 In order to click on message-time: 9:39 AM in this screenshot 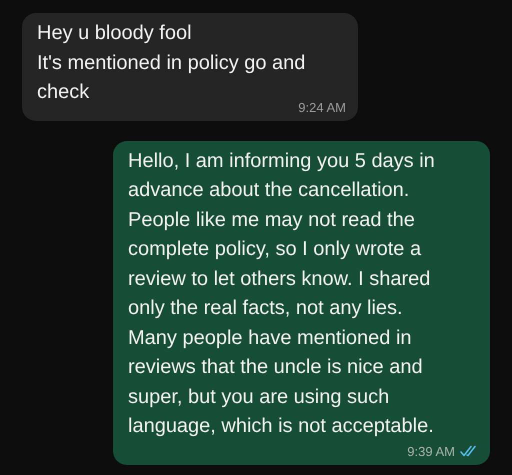, I will do `click(431, 451)`.